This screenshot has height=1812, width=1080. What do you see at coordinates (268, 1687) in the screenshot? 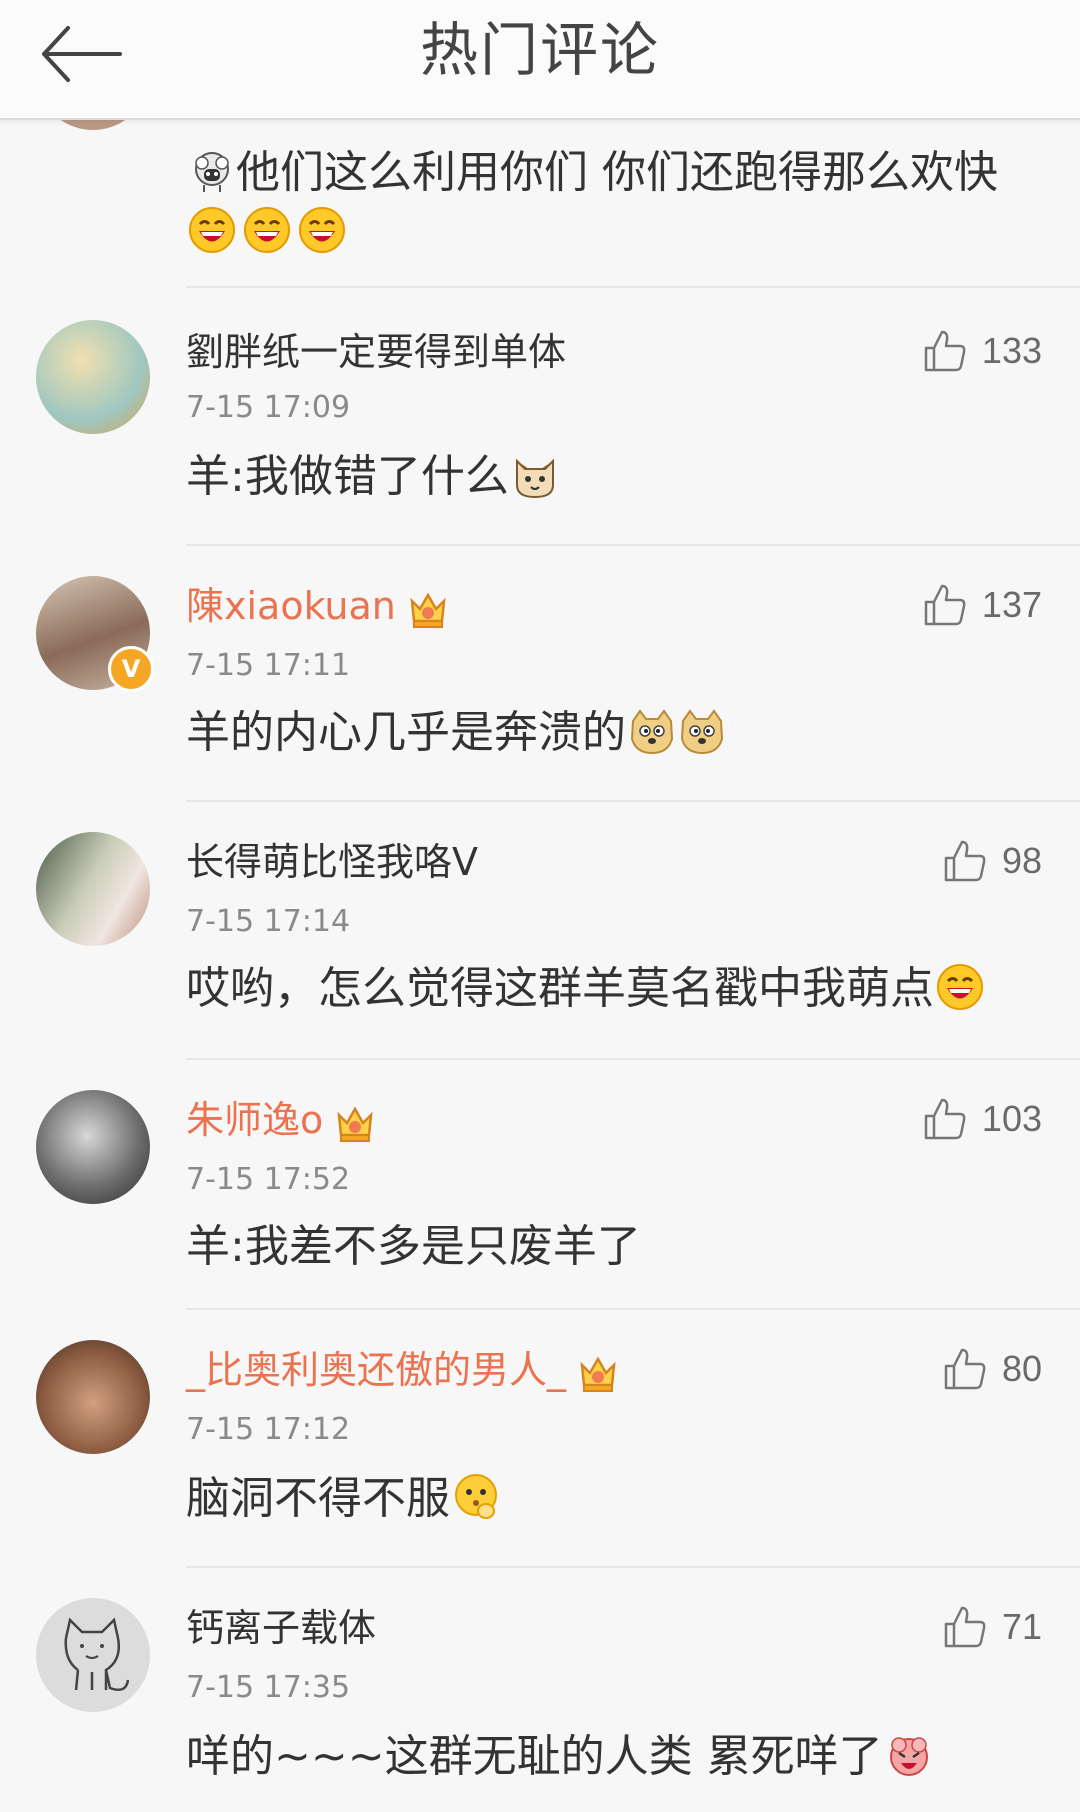
I see `comment-time: 7-15 17:35` at bounding box center [268, 1687].